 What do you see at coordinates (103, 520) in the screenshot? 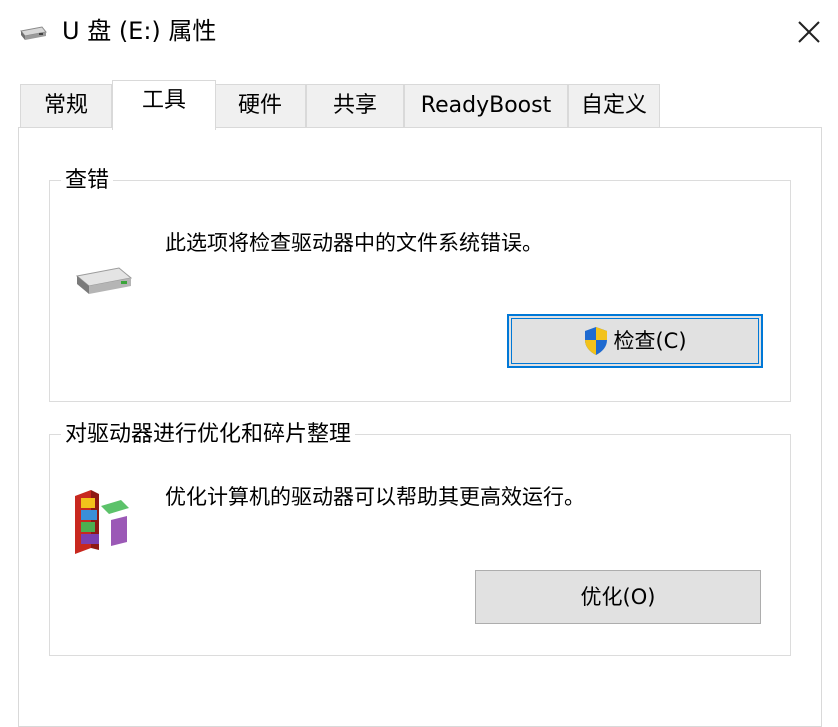
I see `defrag-blocks-icon` at bounding box center [103, 520].